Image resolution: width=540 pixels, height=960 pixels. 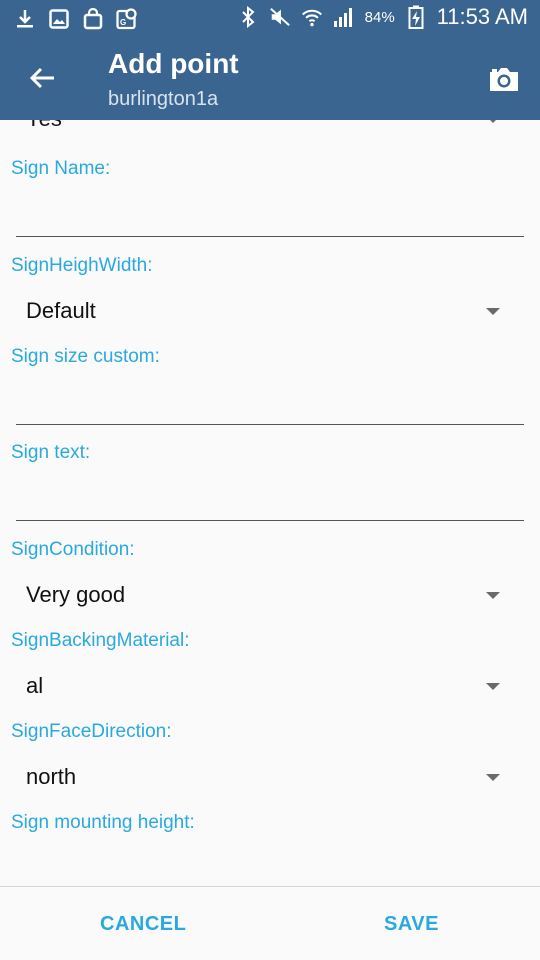 What do you see at coordinates (270, 131) in the screenshot?
I see `partial-spinner: Yes` at bounding box center [270, 131].